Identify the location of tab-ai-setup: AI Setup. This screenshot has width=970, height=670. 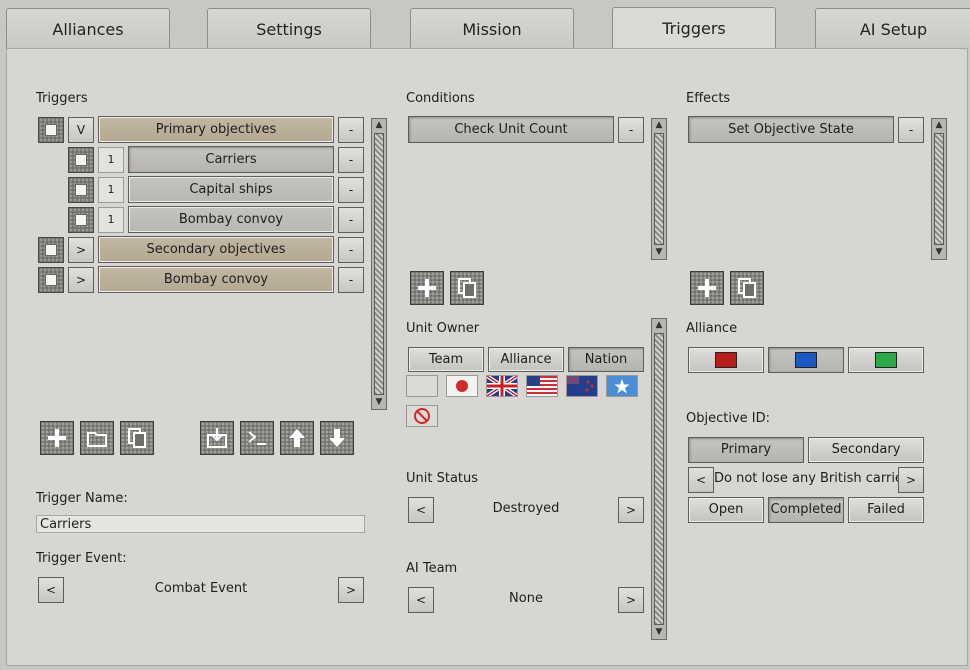
(892, 28).